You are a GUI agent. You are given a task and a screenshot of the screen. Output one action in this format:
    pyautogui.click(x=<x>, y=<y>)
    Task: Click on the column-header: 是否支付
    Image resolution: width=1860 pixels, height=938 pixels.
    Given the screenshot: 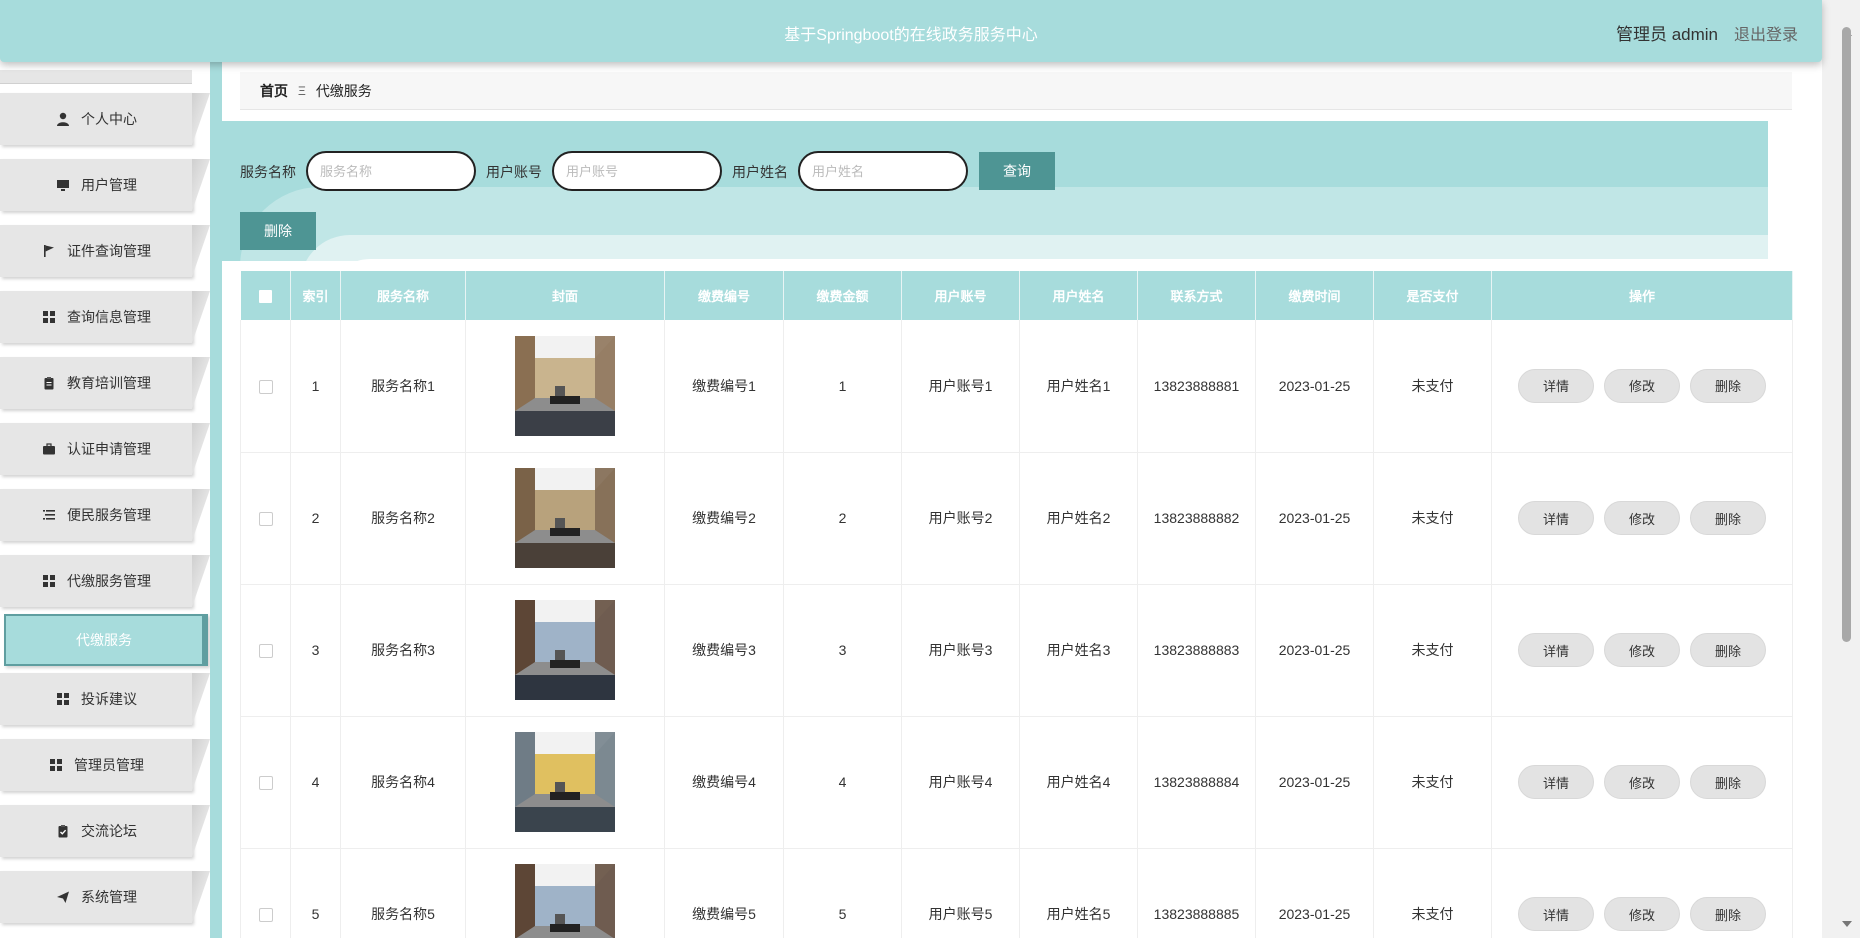 What is the action you would take?
    pyautogui.click(x=1432, y=295)
    